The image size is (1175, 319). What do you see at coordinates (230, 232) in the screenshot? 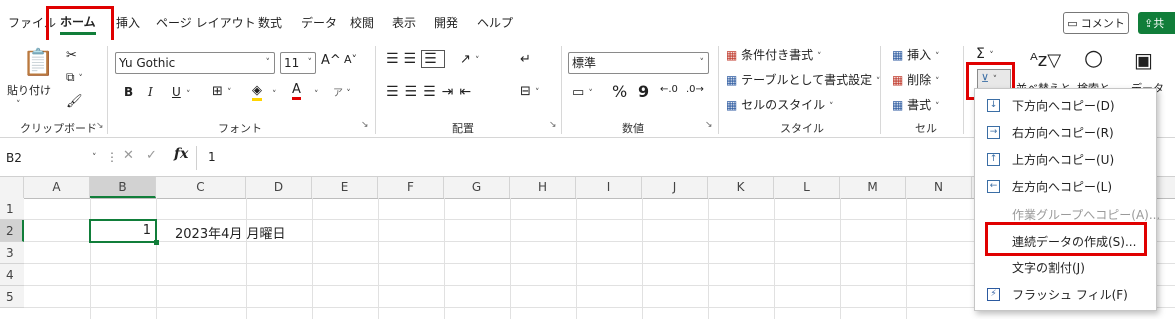
I see `cell-c2: 2023年4月 月曜日` at bounding box center [230, 232].